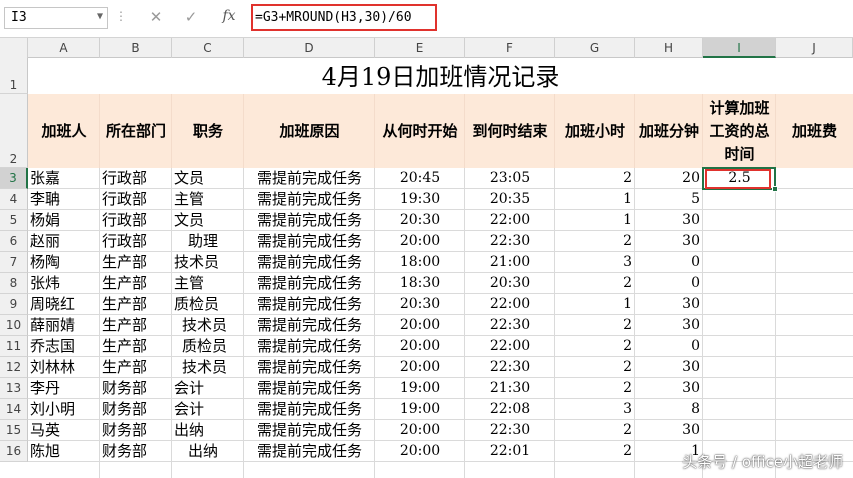 This screenshot has width=853, height=478. I want to click on cell-e8: 18:30, so click(420, 283).